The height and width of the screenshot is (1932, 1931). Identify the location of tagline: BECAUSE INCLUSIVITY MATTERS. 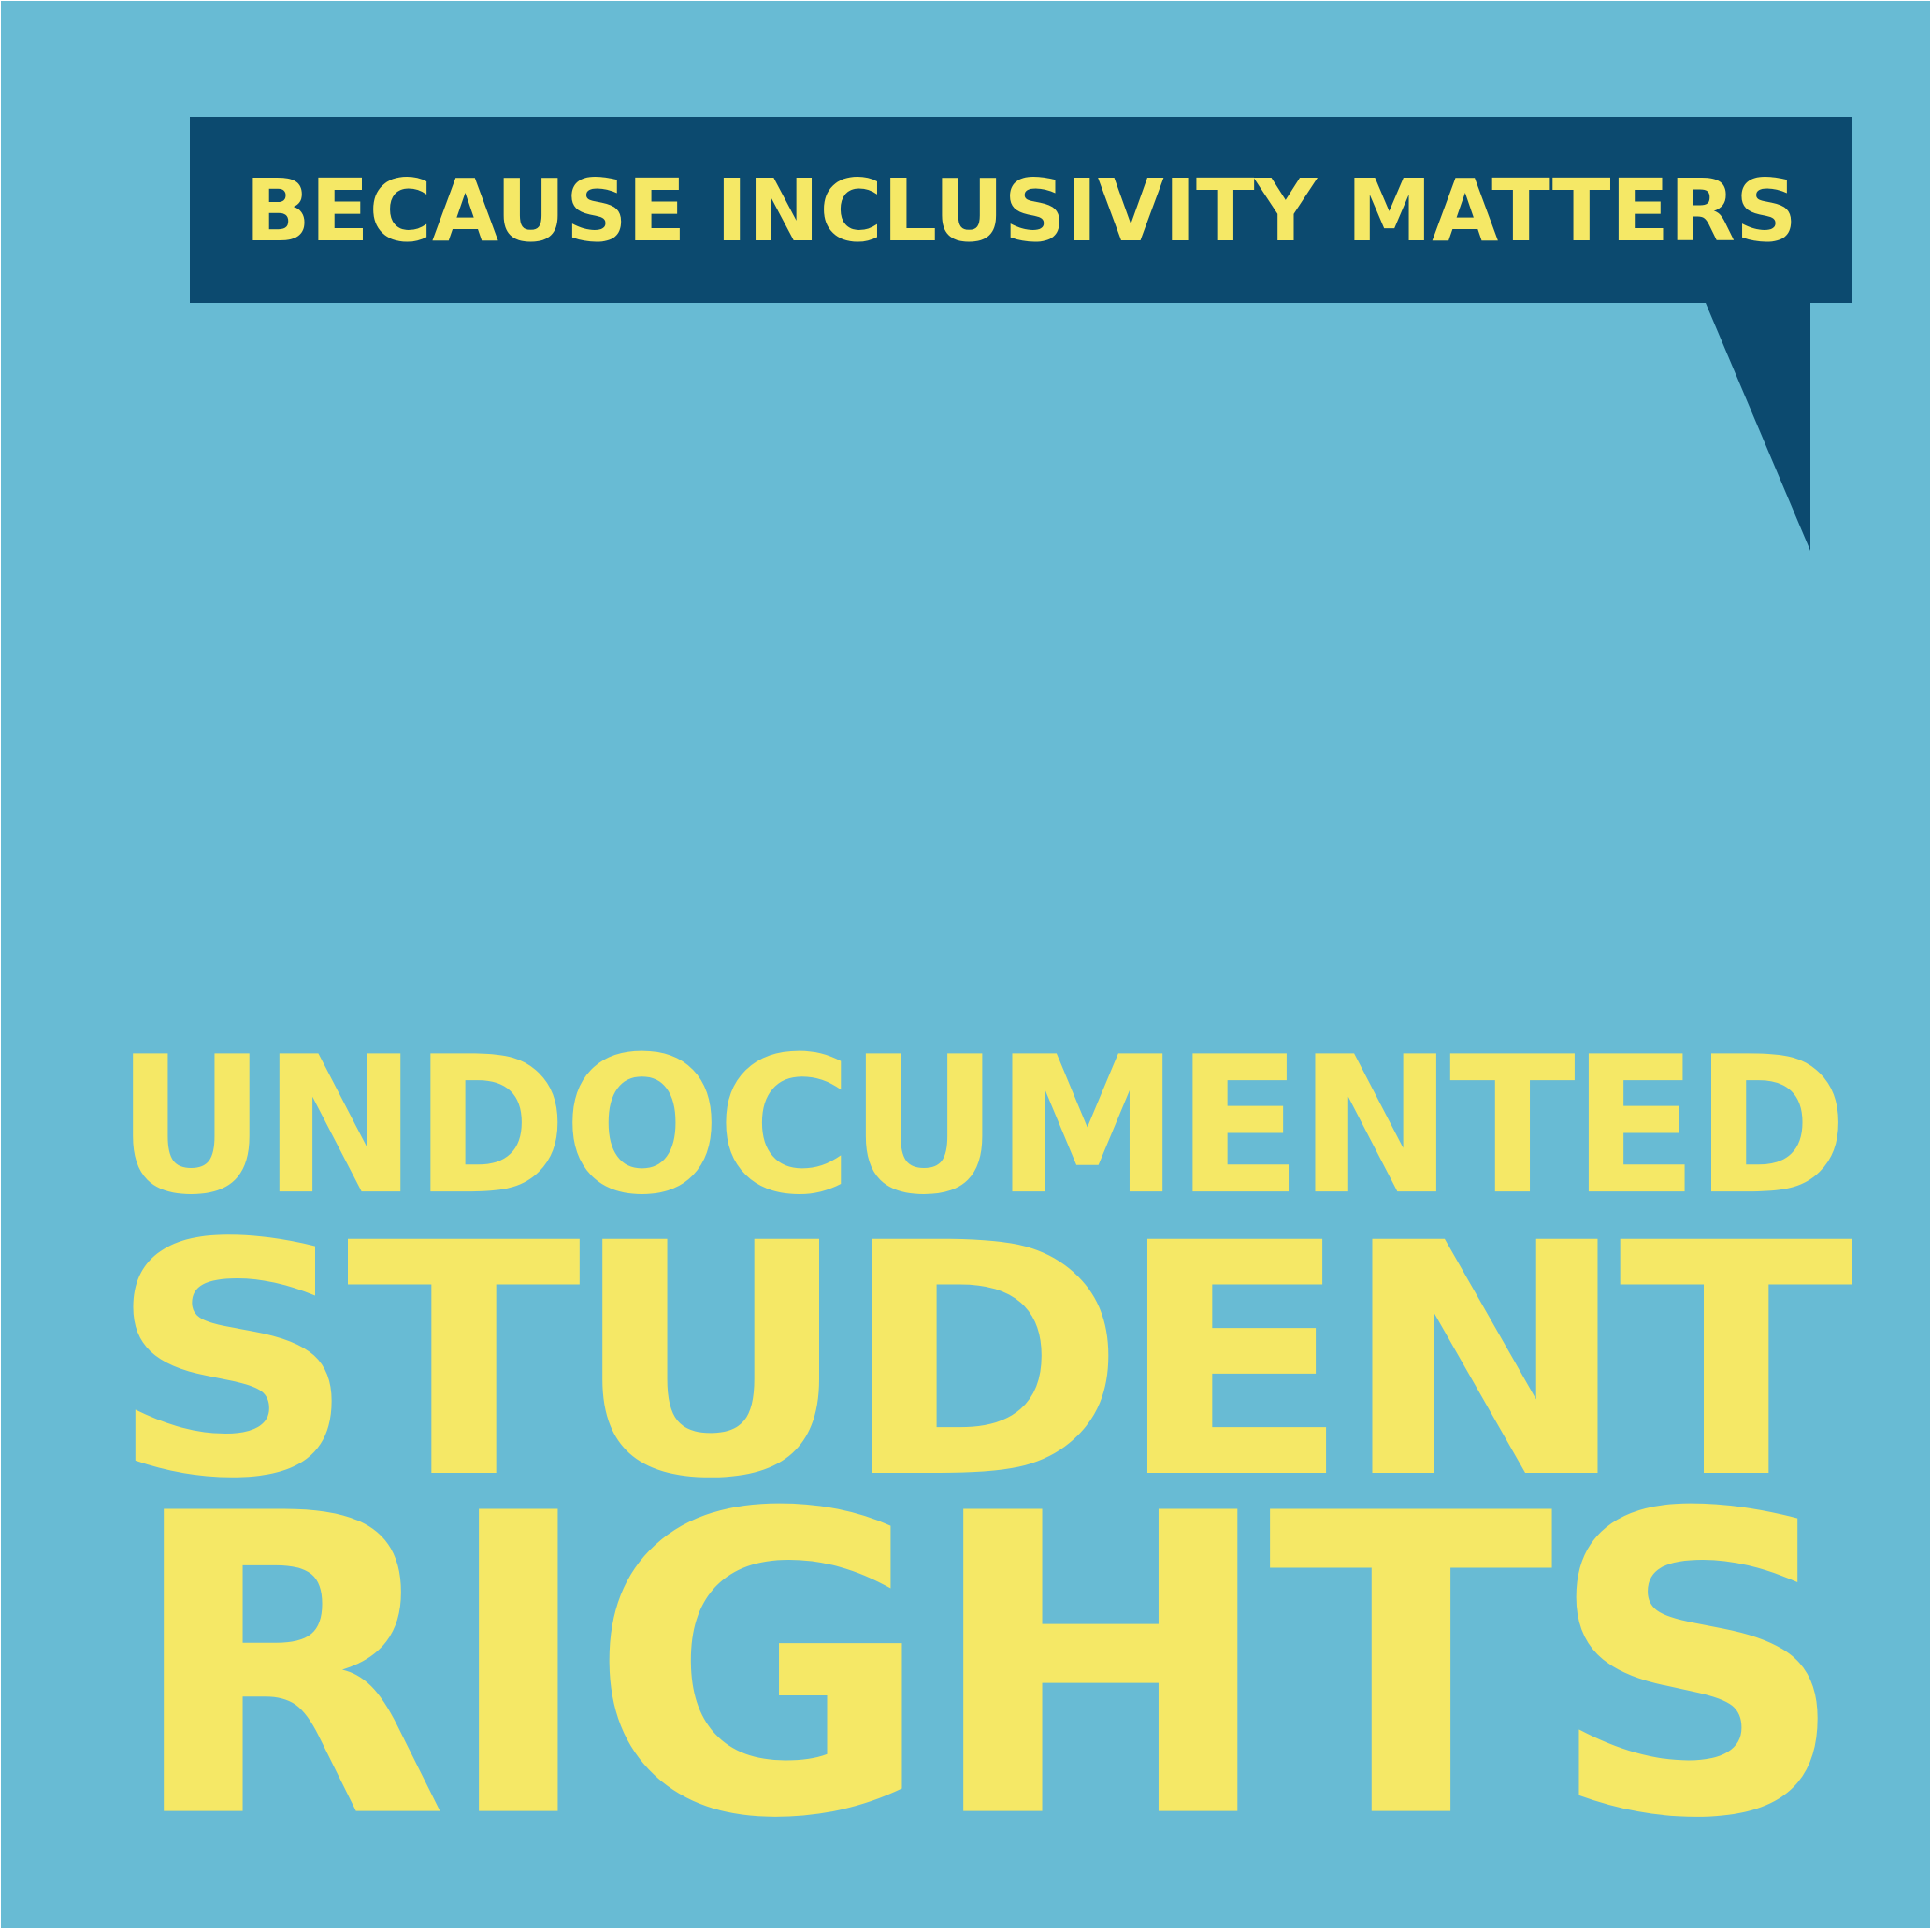
(1021, 210).